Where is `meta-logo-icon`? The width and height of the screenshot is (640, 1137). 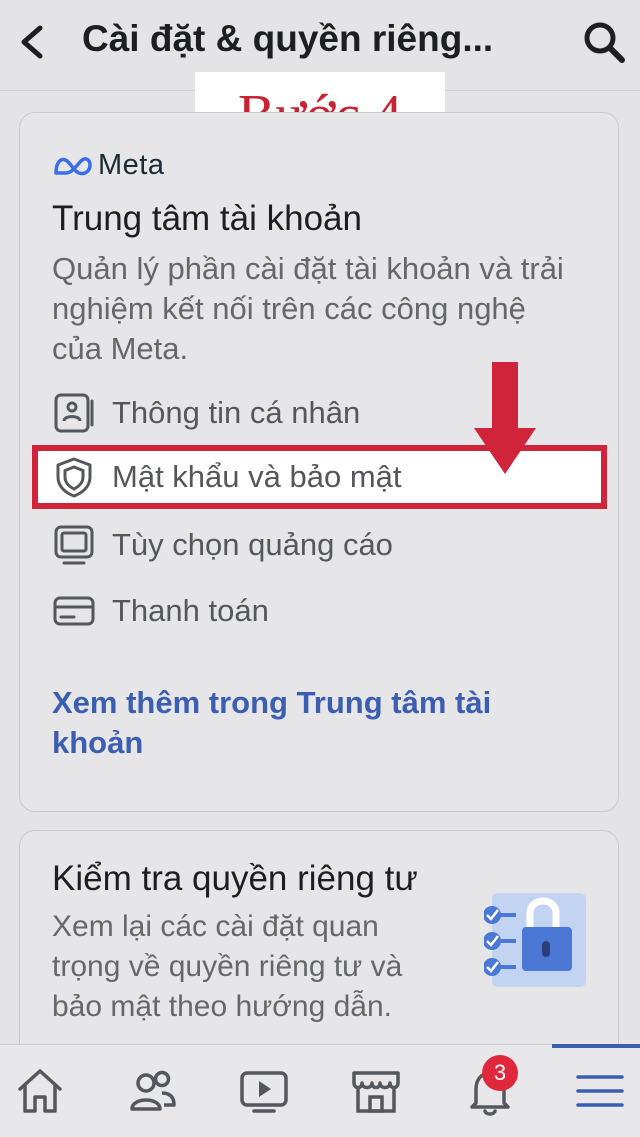
meta-logo-icon is located at coordinates (73, 165).